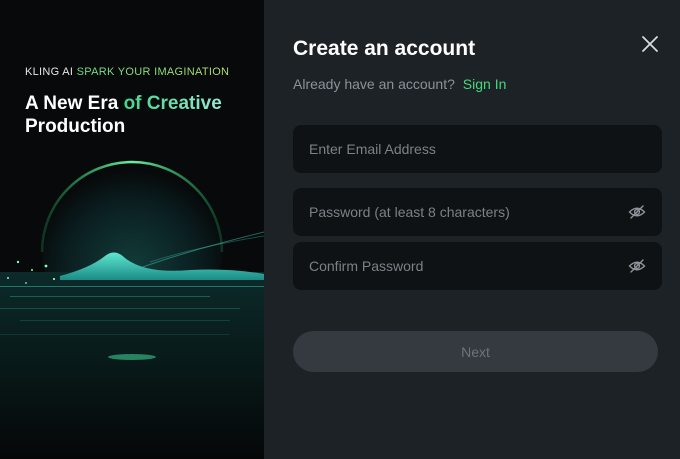 The height and width of the screenshot is (459, 680). What do you see at coordinates (384, 48) in the screenshot?
I see `page-title: Create an account` at bounding box center [384, 48].